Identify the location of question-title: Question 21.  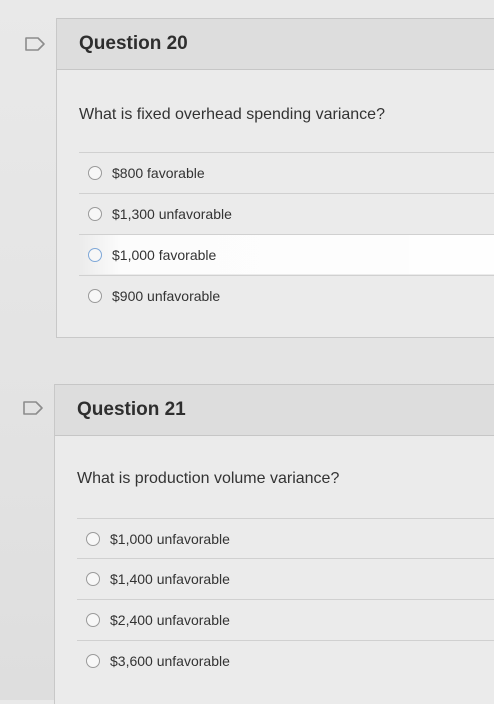
(131, 409).